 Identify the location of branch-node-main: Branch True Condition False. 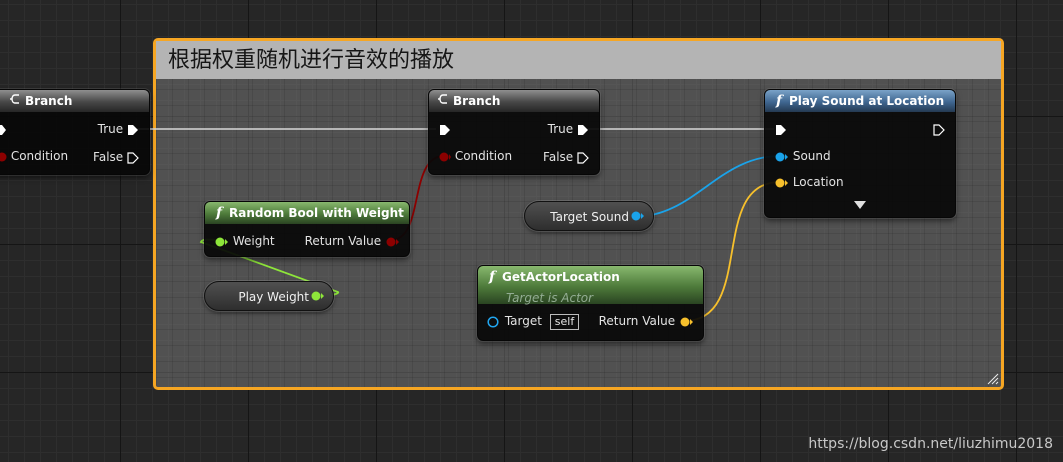
(514, 132).